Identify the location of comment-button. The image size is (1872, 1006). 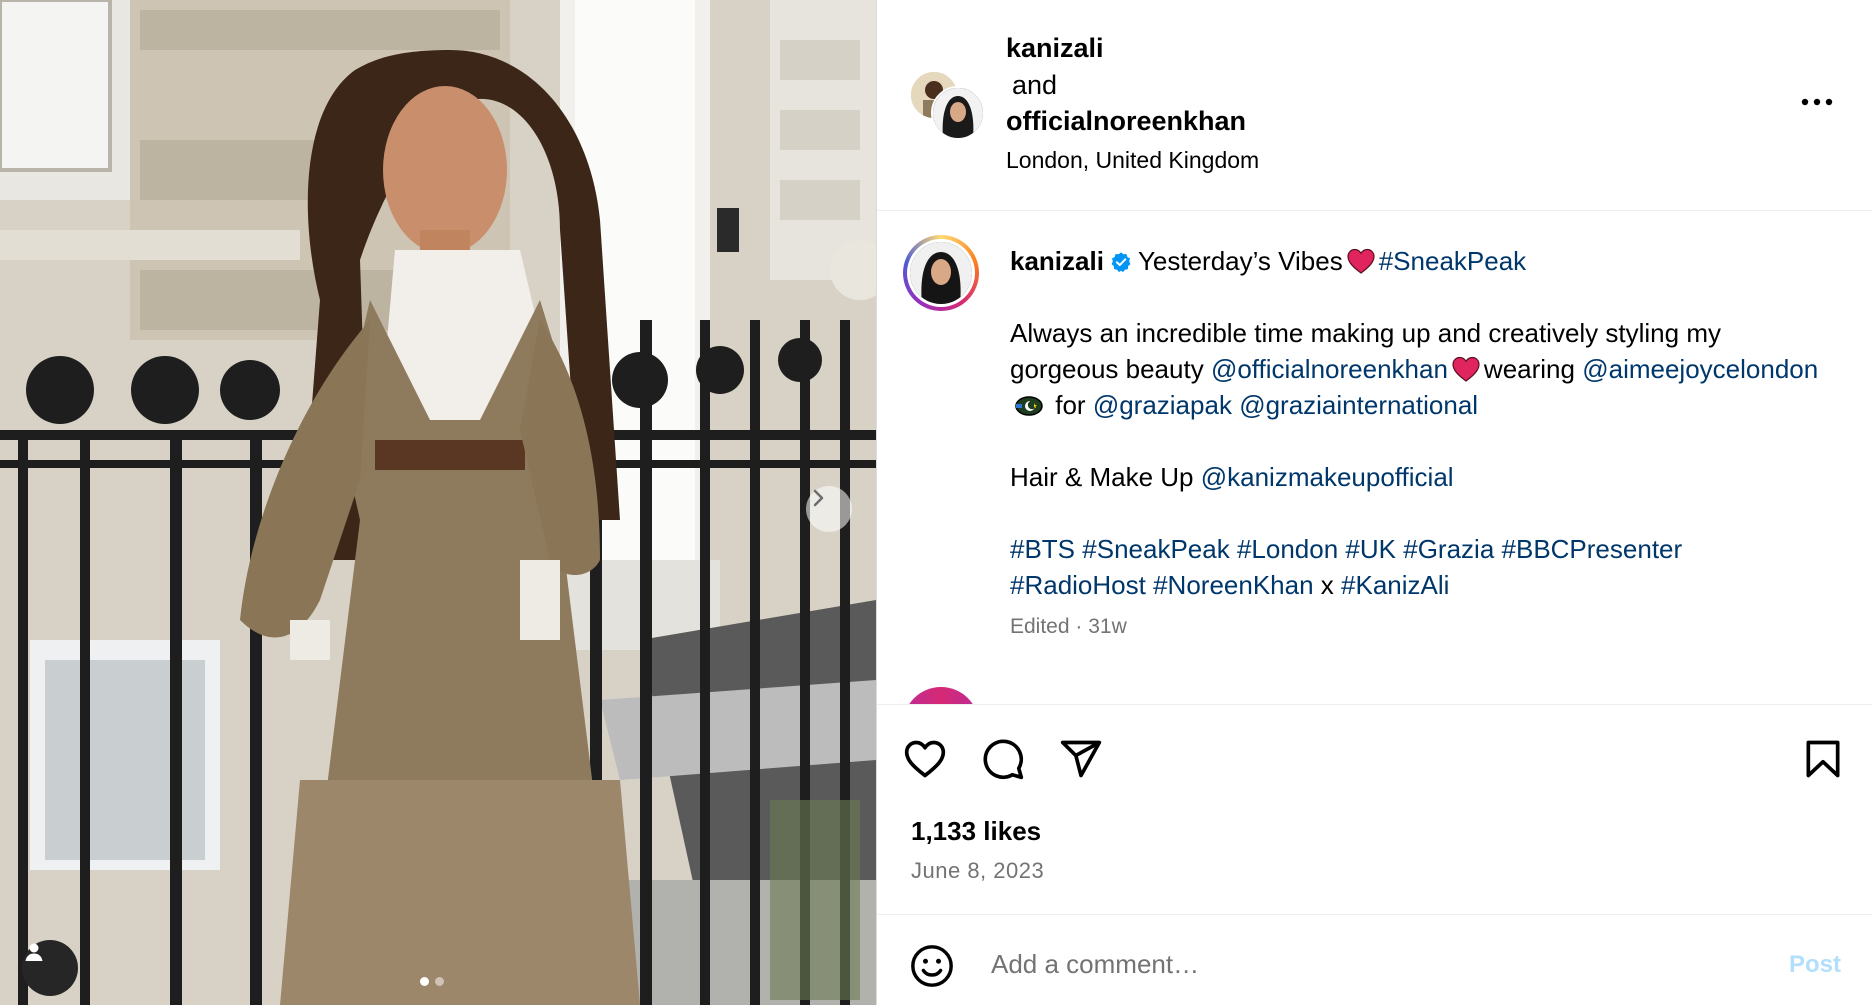
(1003, 761).